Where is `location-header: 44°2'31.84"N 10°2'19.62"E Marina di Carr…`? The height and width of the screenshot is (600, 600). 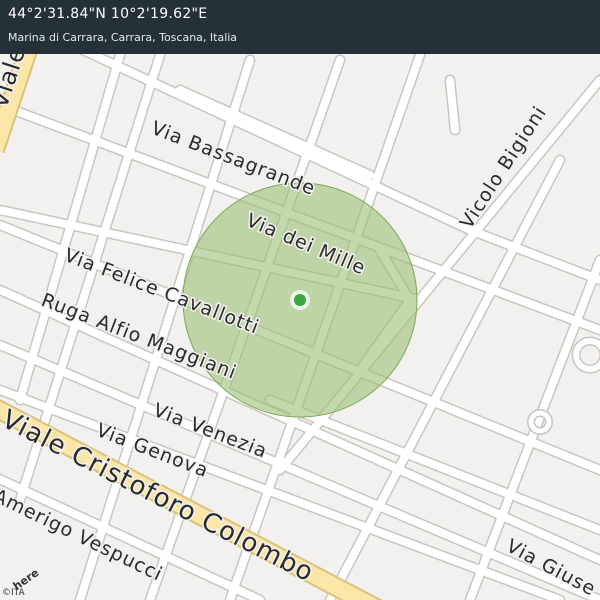 location-header: 44°2'31.84"N 10°2'19.62"E Marina di Carr… is located at coordinates (300, 27).